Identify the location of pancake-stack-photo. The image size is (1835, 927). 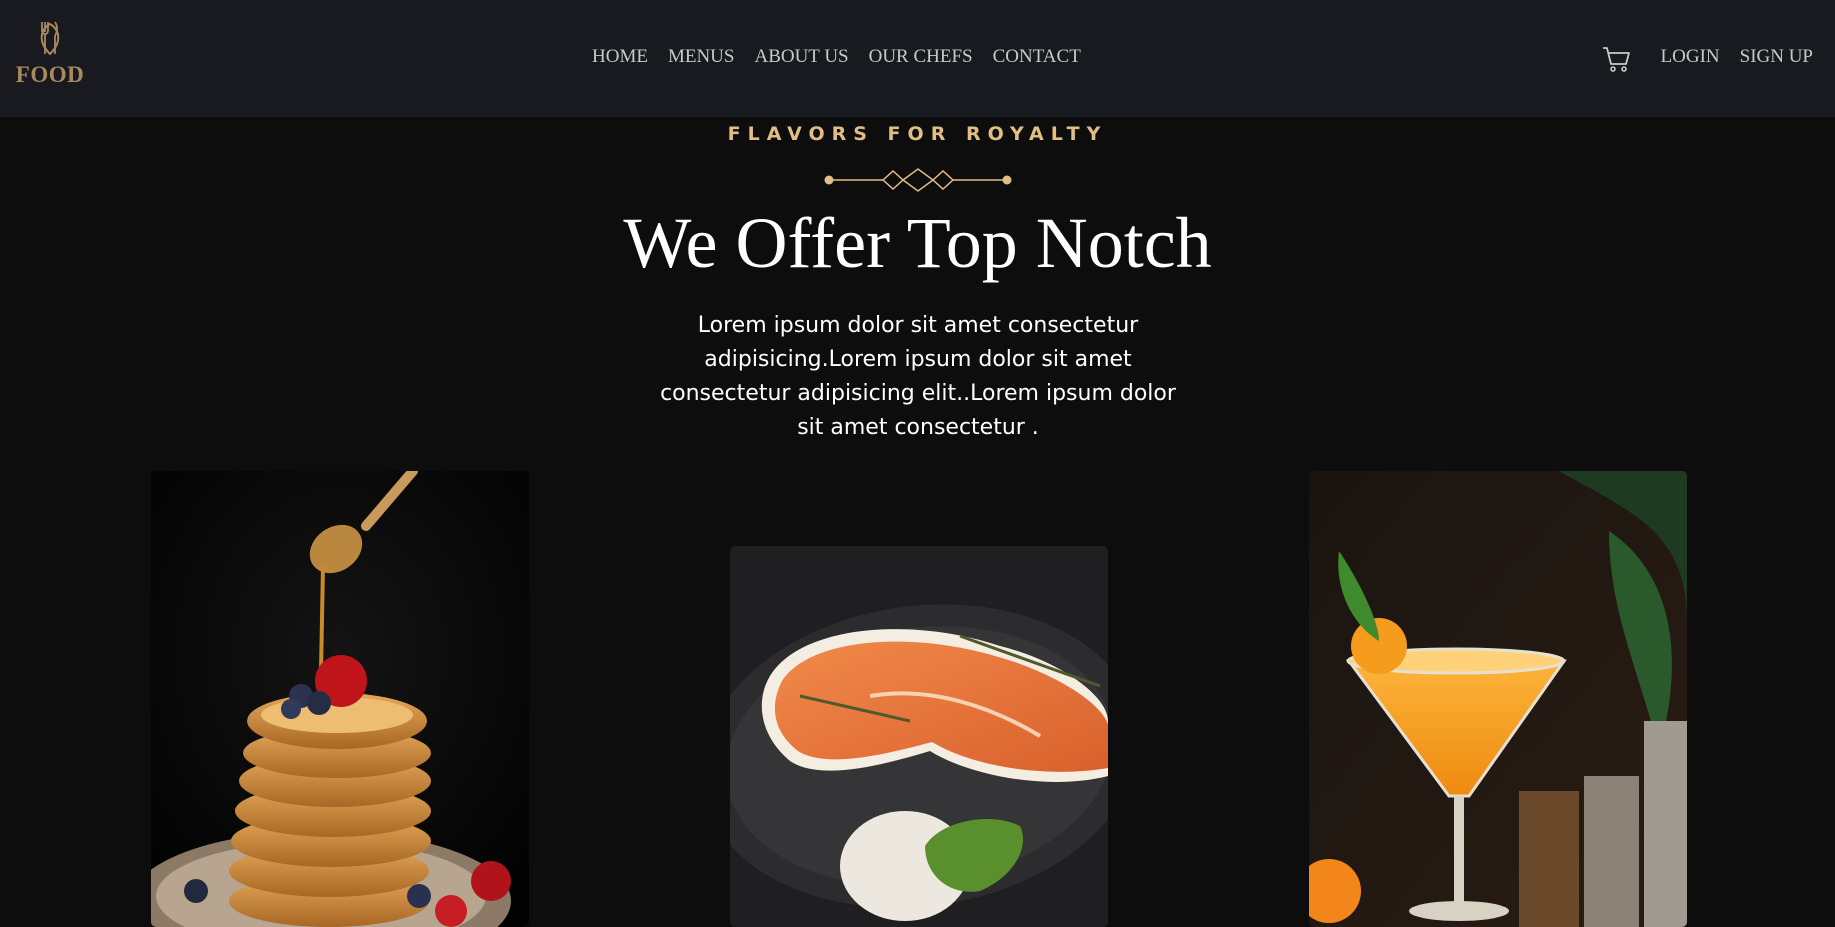
(340, 699).